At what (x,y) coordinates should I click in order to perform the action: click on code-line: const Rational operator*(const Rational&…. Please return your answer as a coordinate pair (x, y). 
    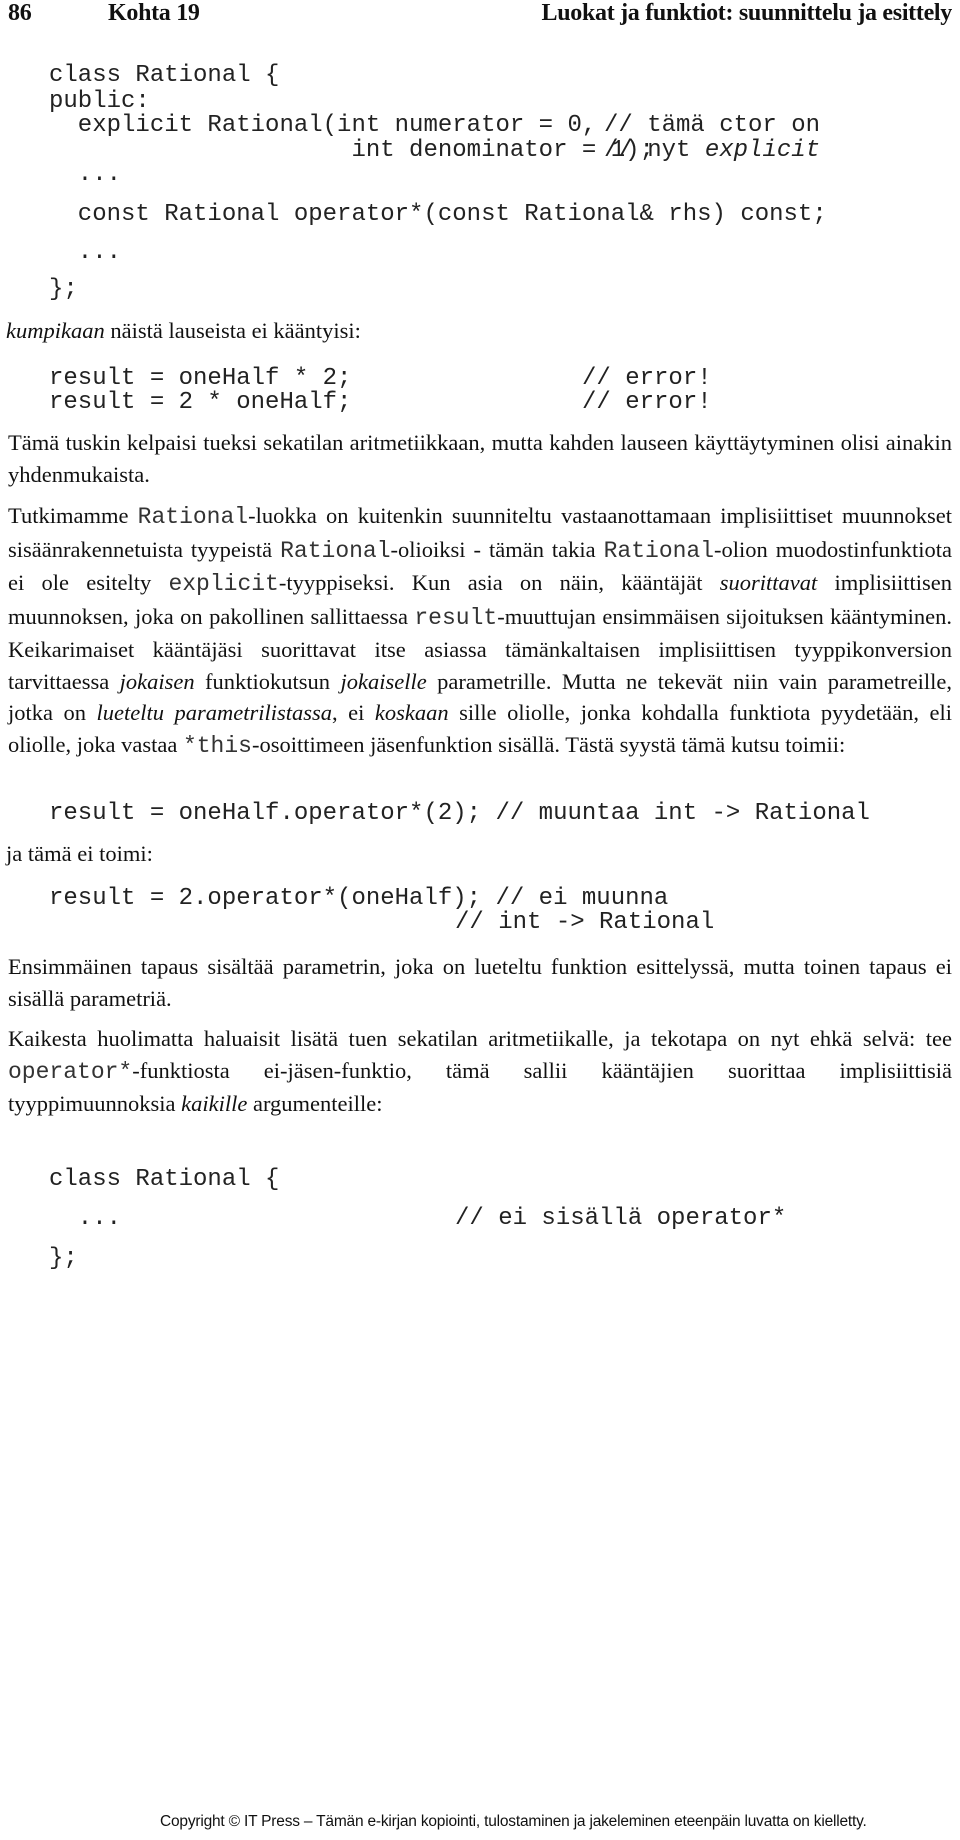
    Looking at the image, I should click on (438, 214).